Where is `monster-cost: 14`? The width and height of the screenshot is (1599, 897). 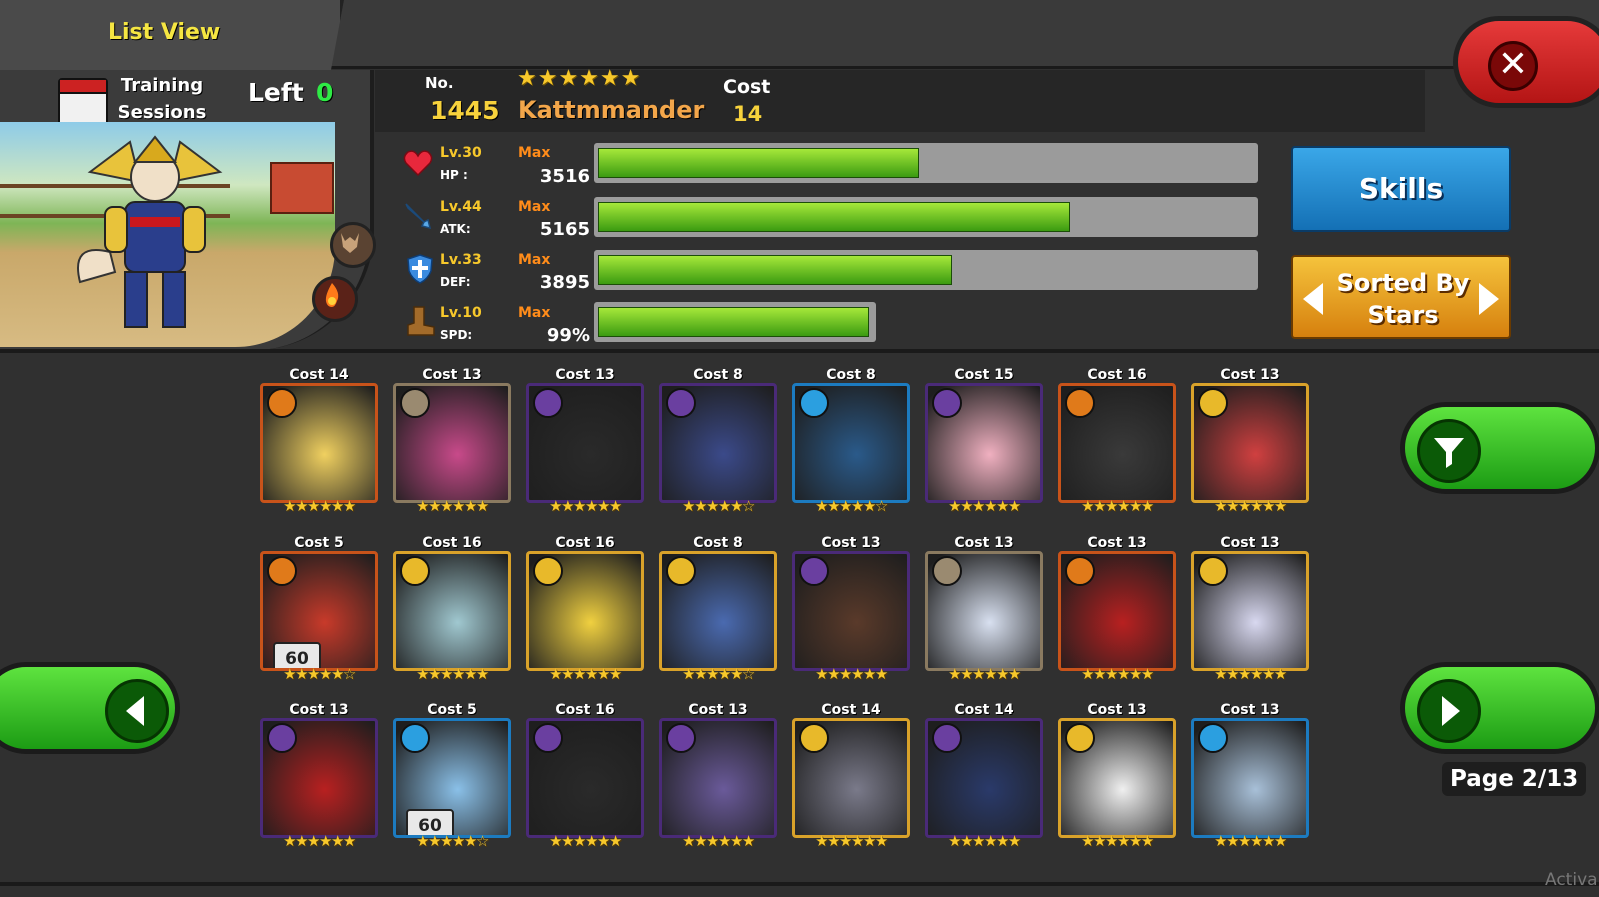
monster-cost: 14 is located at coordinates (748, 114).